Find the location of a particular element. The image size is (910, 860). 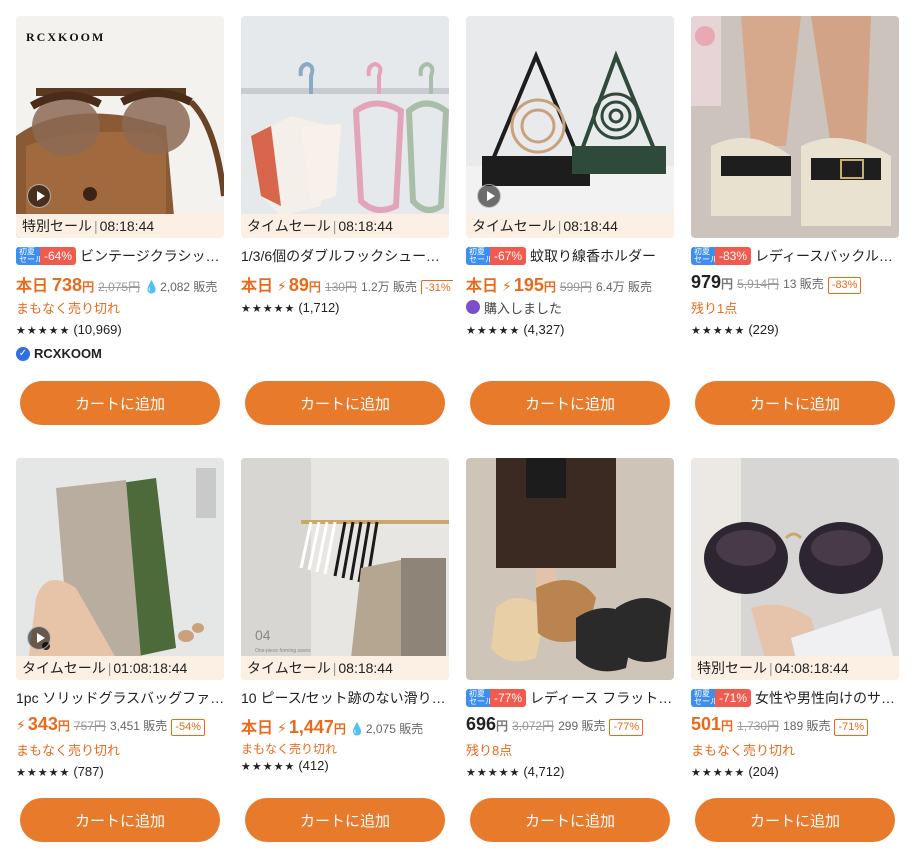

price: 738 is located at coordinates (67, 284).